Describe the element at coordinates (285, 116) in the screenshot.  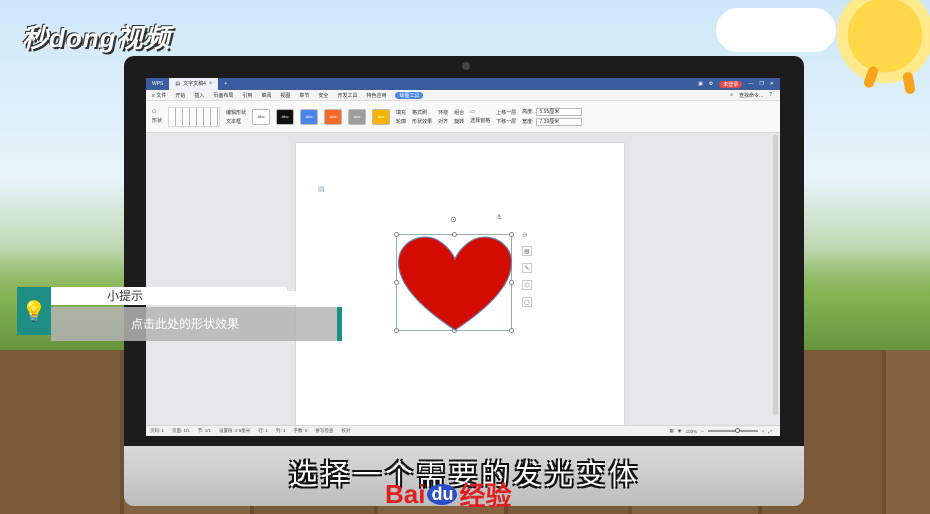
I see `style-preset-2: Abc` at that location.